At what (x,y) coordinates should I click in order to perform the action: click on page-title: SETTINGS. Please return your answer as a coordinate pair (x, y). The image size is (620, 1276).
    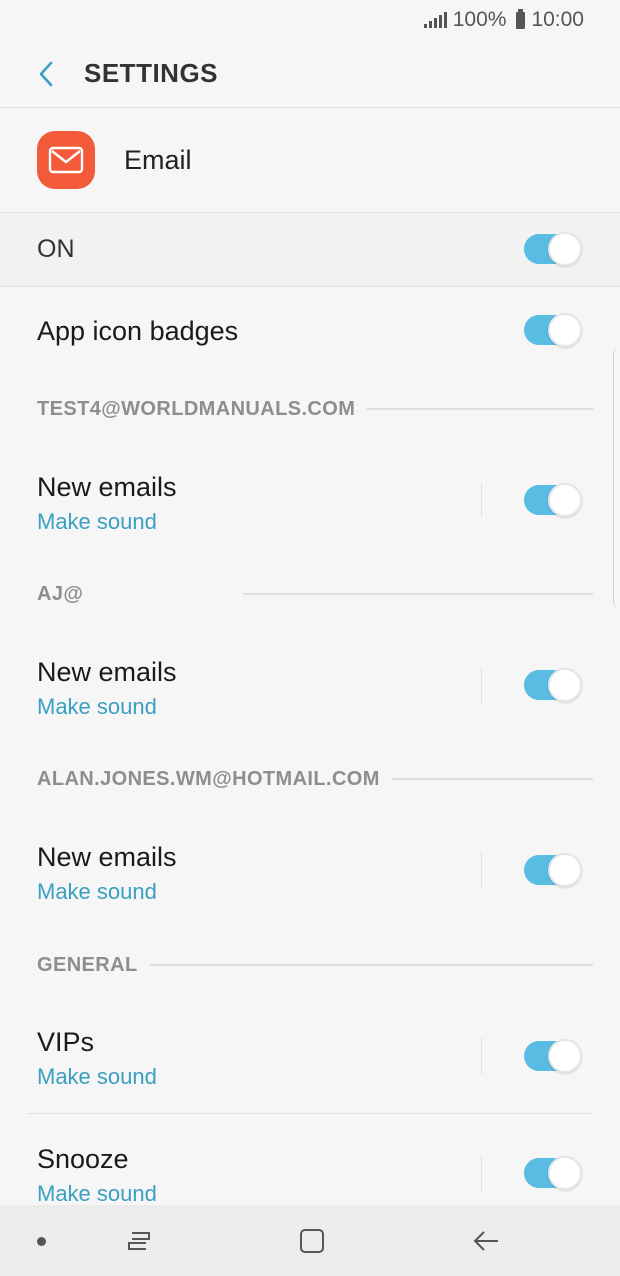
    Looking at the image, I should click on (151, 73).